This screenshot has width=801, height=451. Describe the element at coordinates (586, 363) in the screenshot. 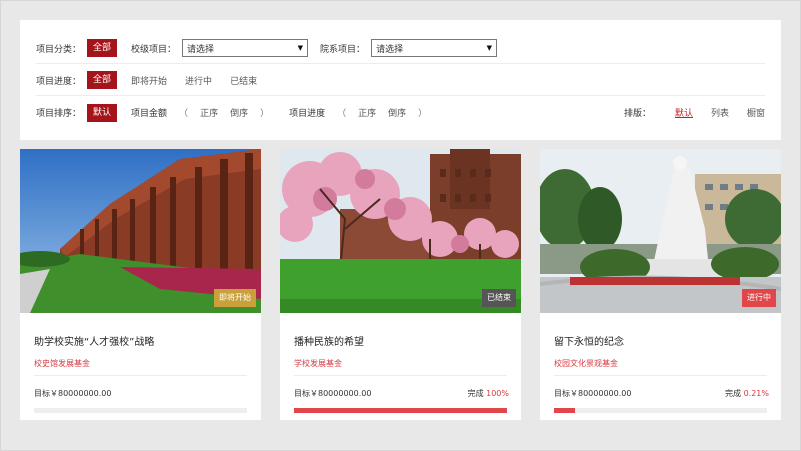

I see `card-fund-name: 校园文化景观基金` at that location.